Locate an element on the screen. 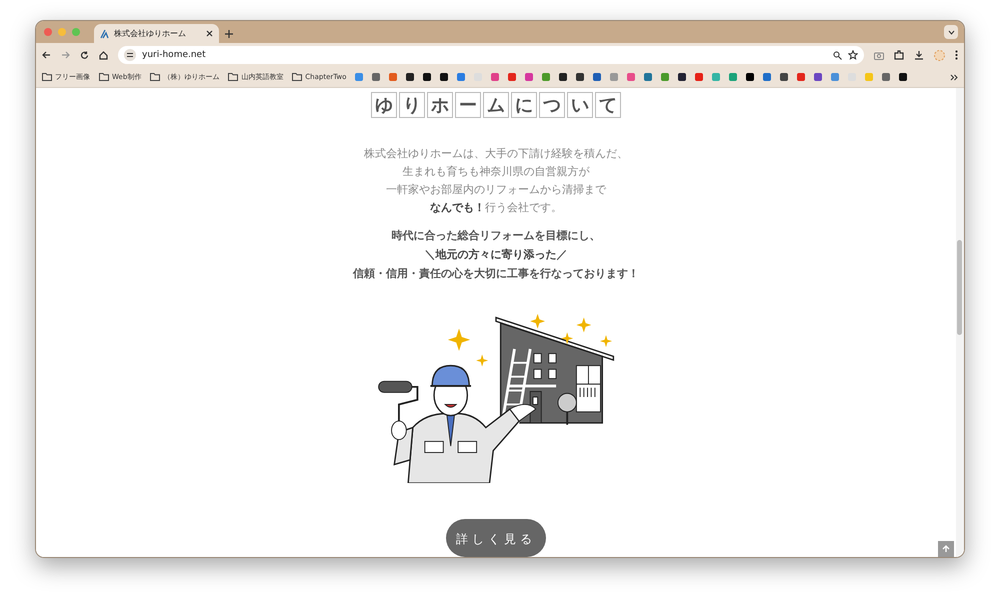 This screenshot has height=600, width=1000. camera-icon is located at coordinates (879, 55).